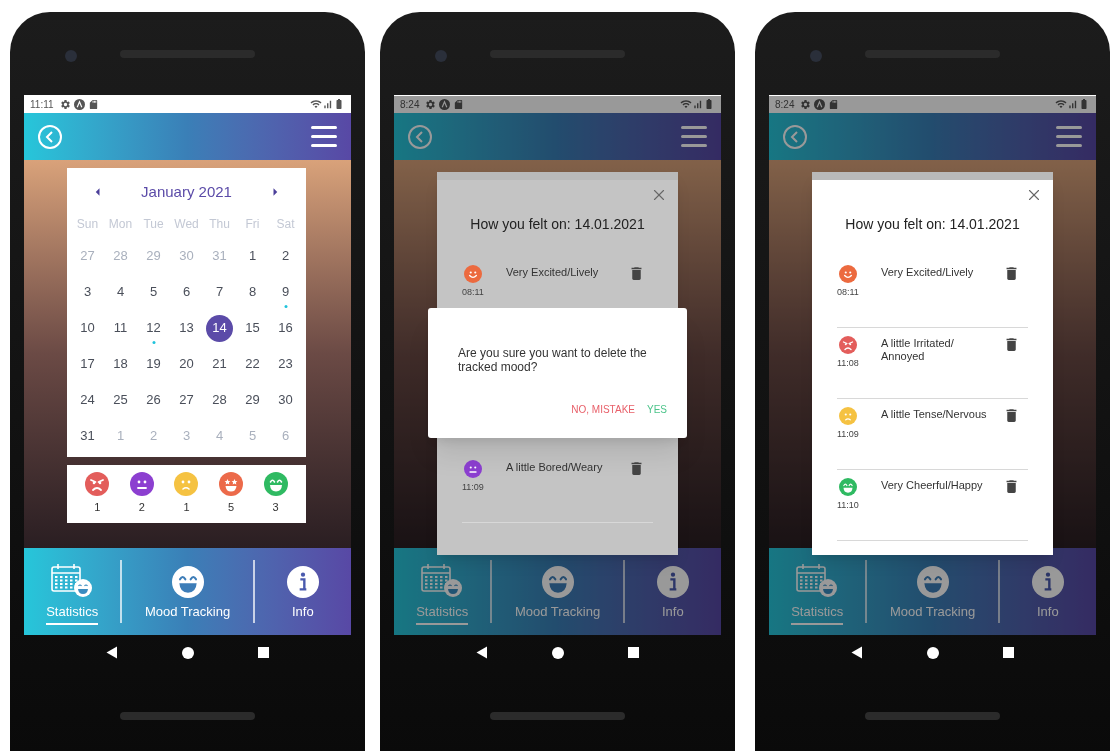  I want to click on nav-tab: Mood Tracking, so click(187, 591).